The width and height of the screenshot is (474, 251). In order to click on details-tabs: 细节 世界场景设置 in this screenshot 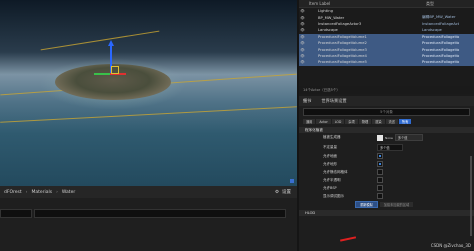, I will do `click(386, 101)`.